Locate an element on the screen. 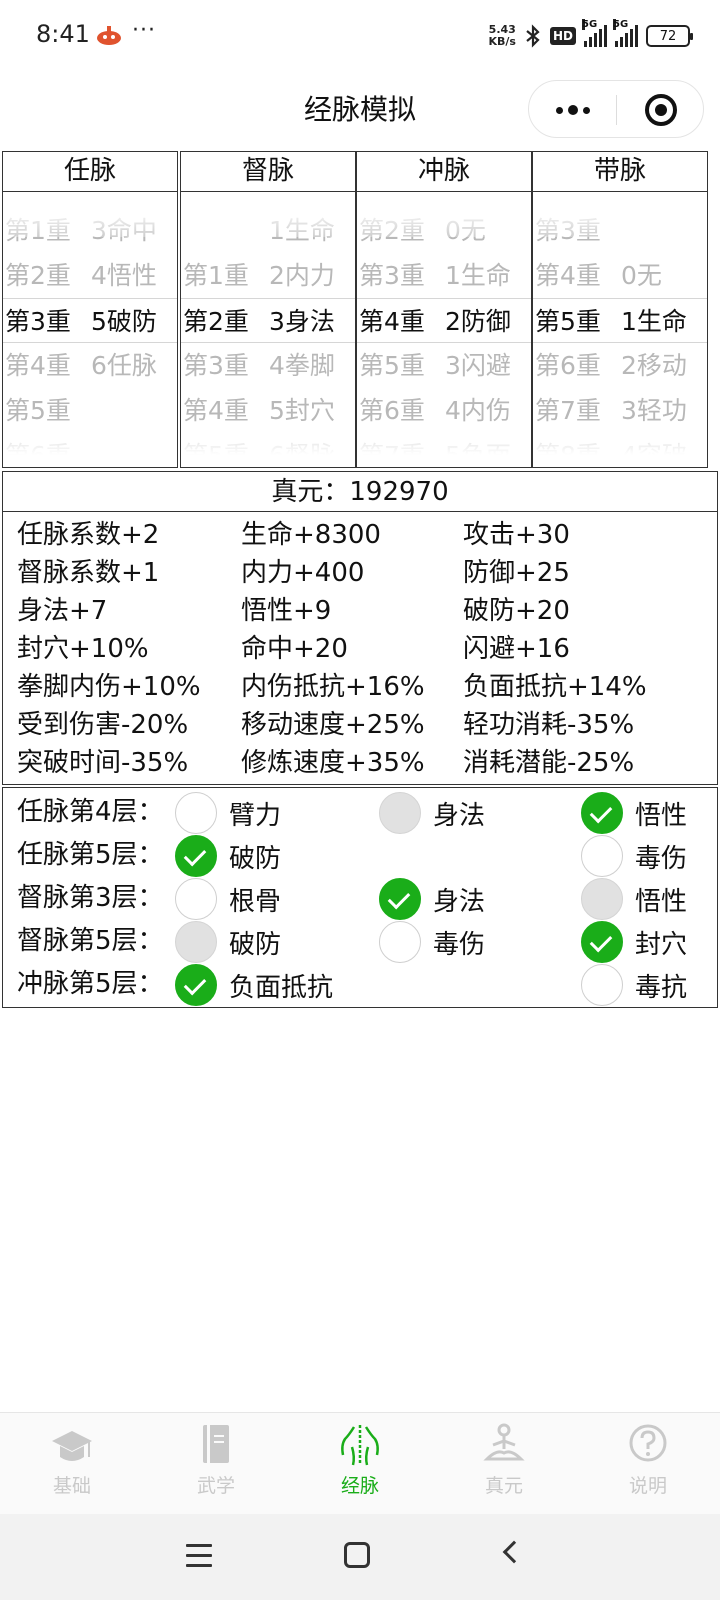 The height and width of the screenshot is (1600, 720). picker-row-selected: 第3重 5破防 is located at coordinates (90, 320).